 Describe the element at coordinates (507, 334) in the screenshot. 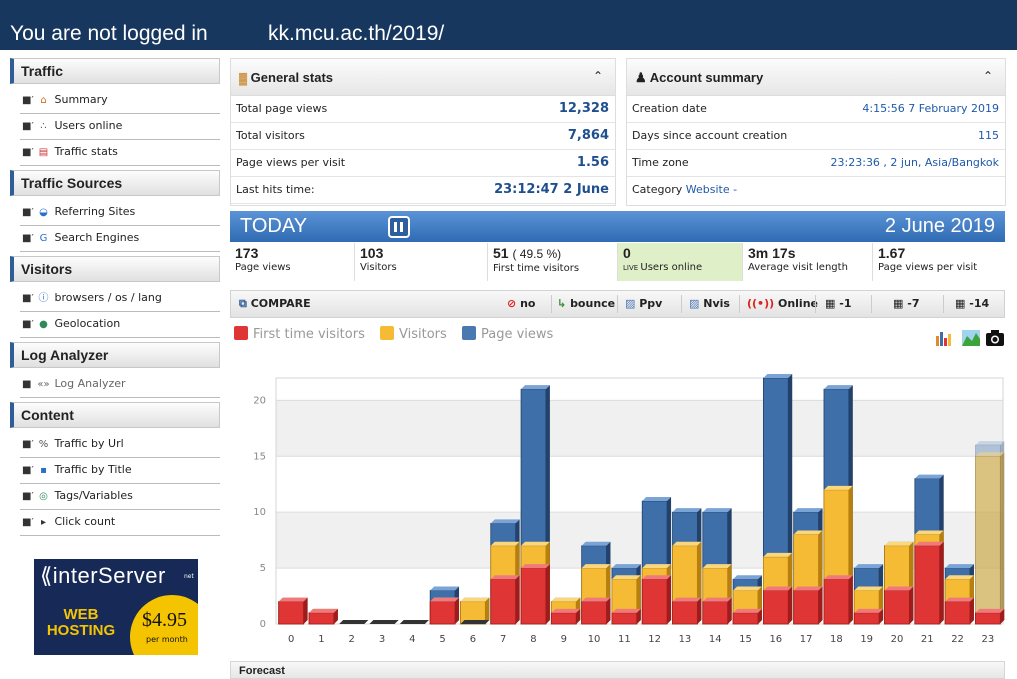

I see `legend-page-views: Page views` at that location.